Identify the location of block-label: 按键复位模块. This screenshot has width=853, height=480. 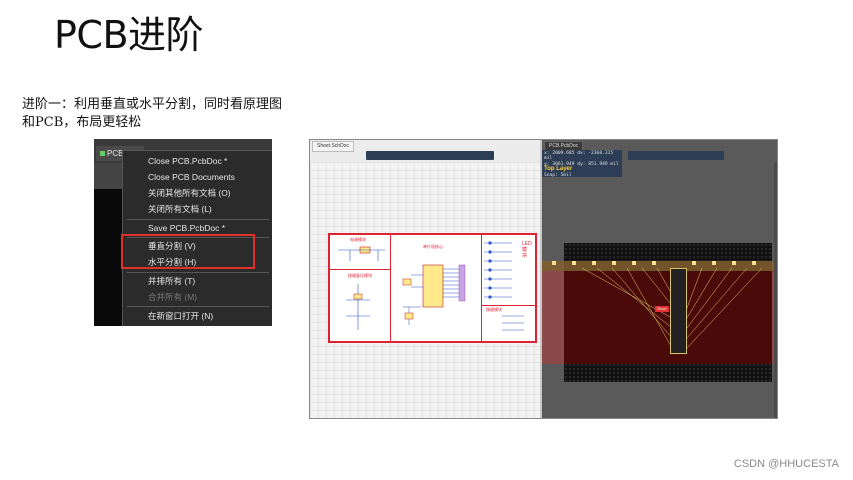
(360, 275).